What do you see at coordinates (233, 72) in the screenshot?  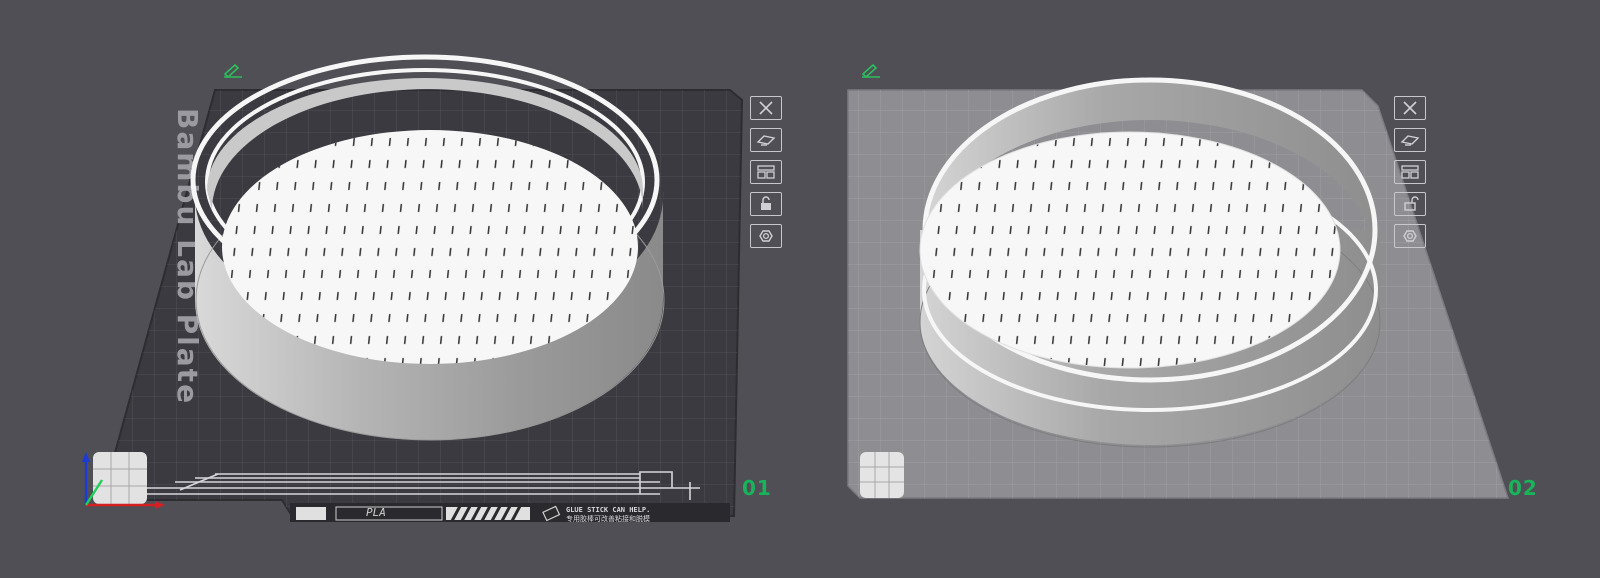 I see `rename-plate-01-icon` at bounding box center [233, 72].